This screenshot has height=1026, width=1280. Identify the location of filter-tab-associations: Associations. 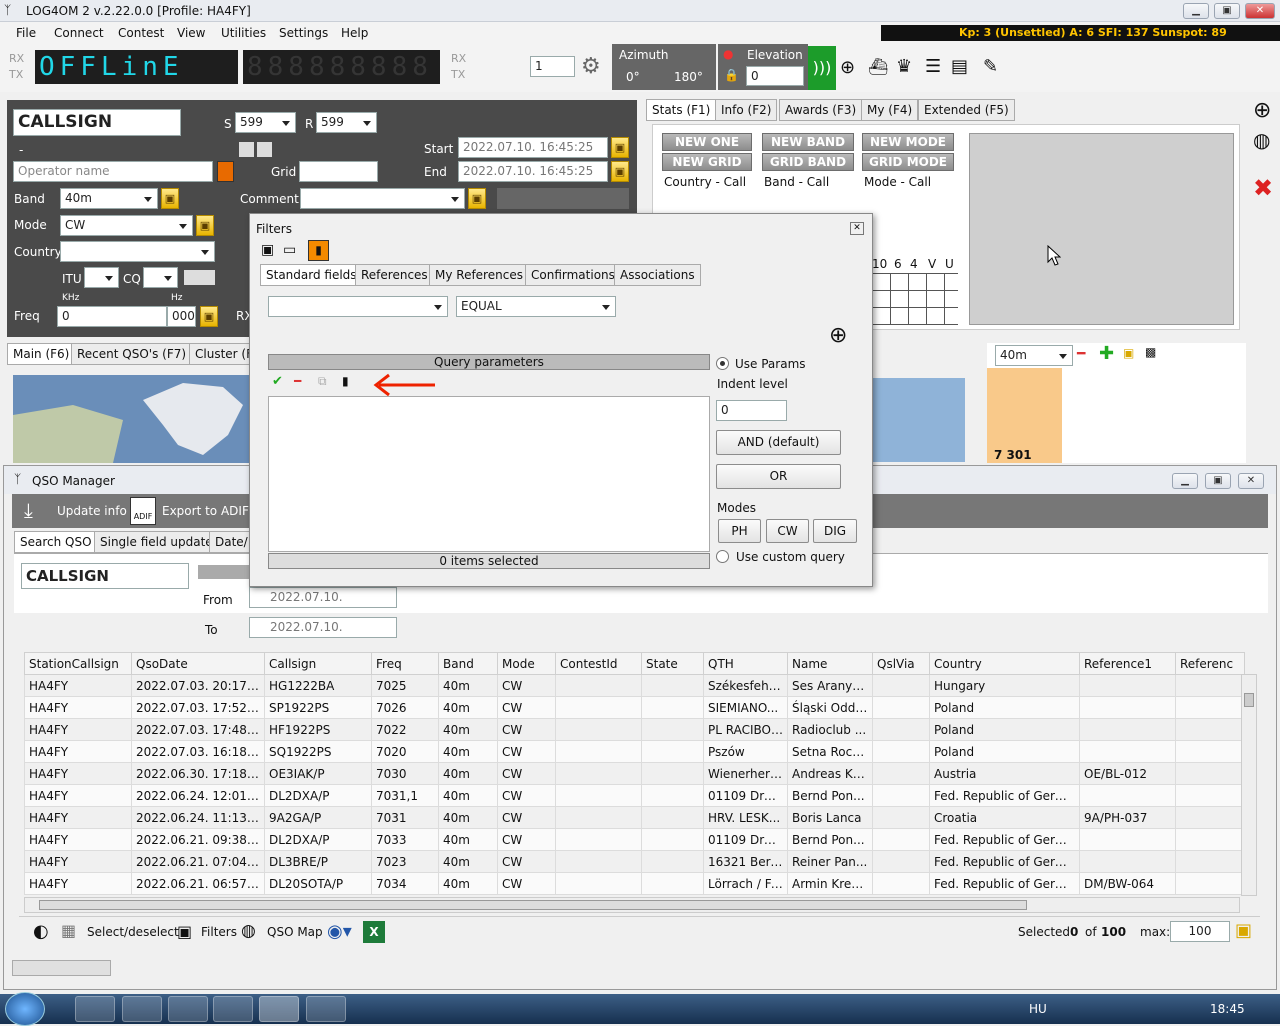
(657, 275).